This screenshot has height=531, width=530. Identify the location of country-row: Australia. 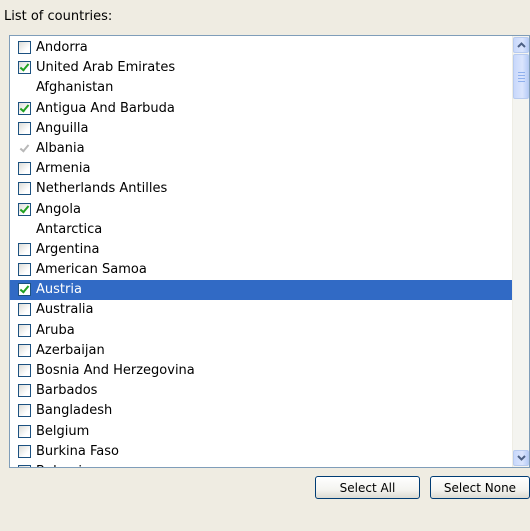
(262, 310).